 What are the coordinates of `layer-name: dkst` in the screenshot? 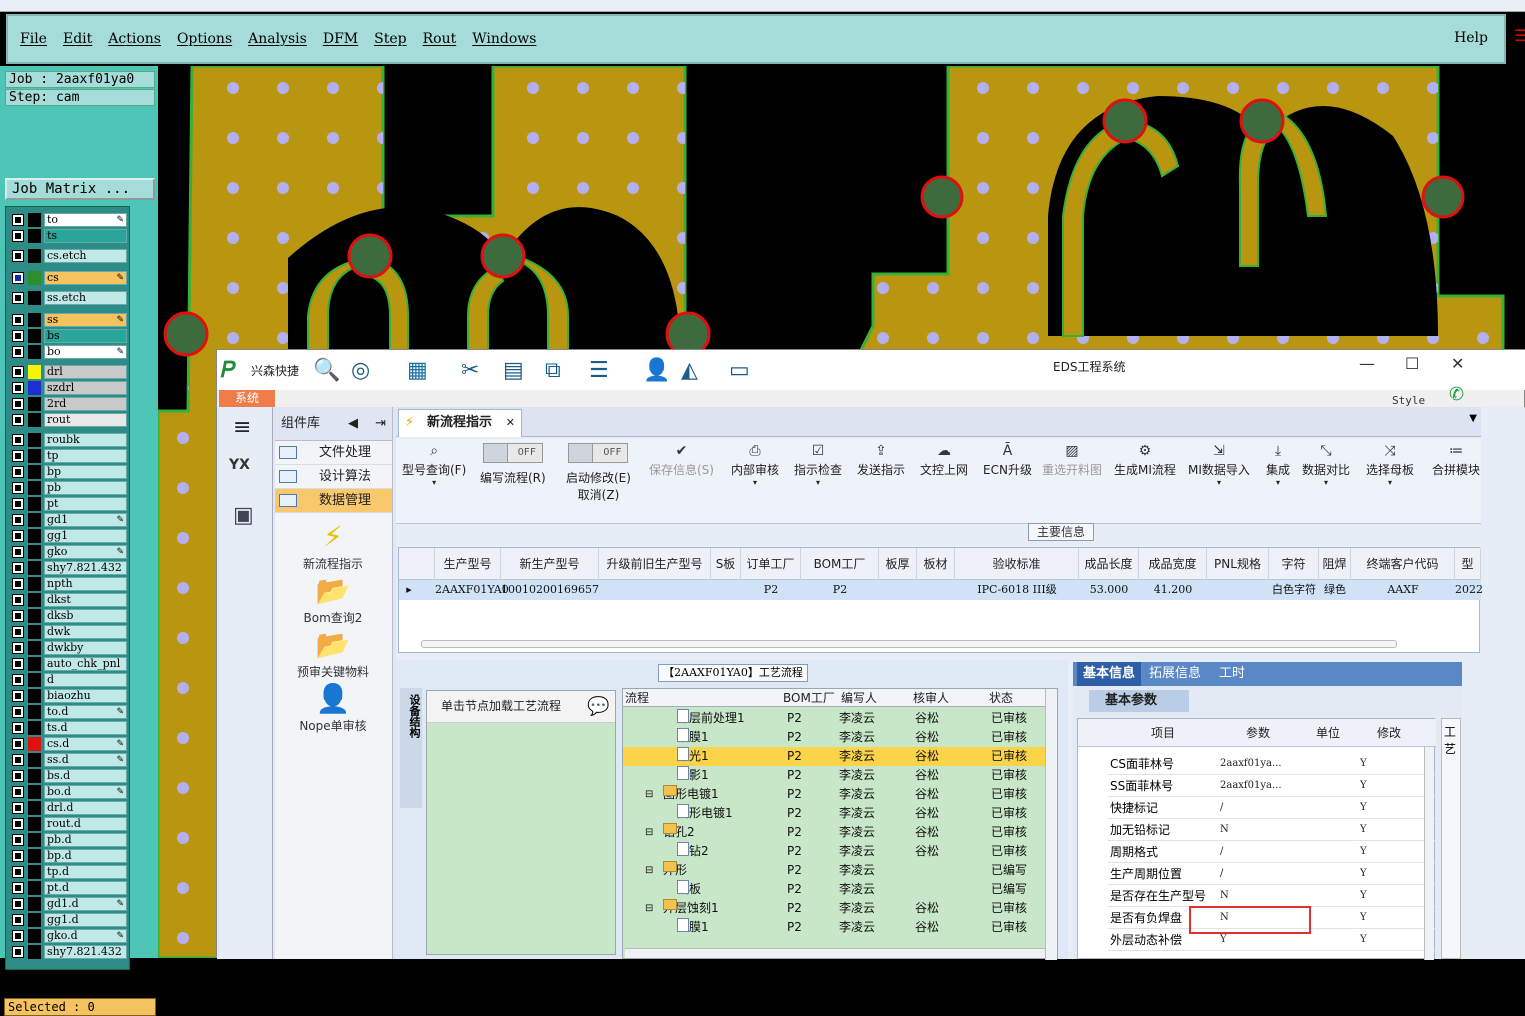 It's located at (85, 600).